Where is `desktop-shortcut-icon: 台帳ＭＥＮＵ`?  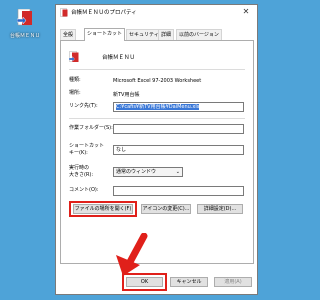 desktop-shortcut-icon: 台帳ＭＥＮＵ is located at coordinates (25, 23).